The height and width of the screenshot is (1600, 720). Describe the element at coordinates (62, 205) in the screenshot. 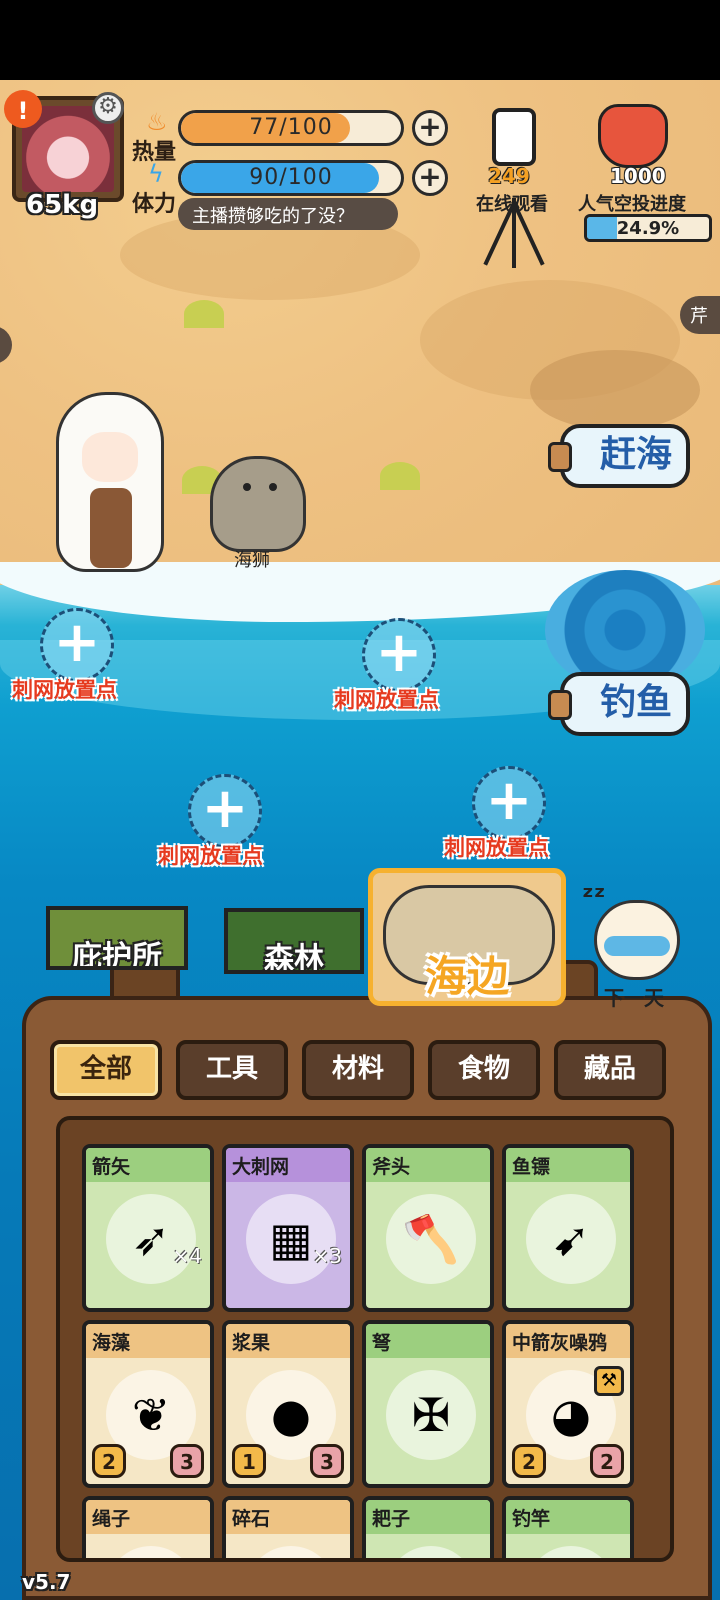

I see `player-weight: 65kg` at that location.